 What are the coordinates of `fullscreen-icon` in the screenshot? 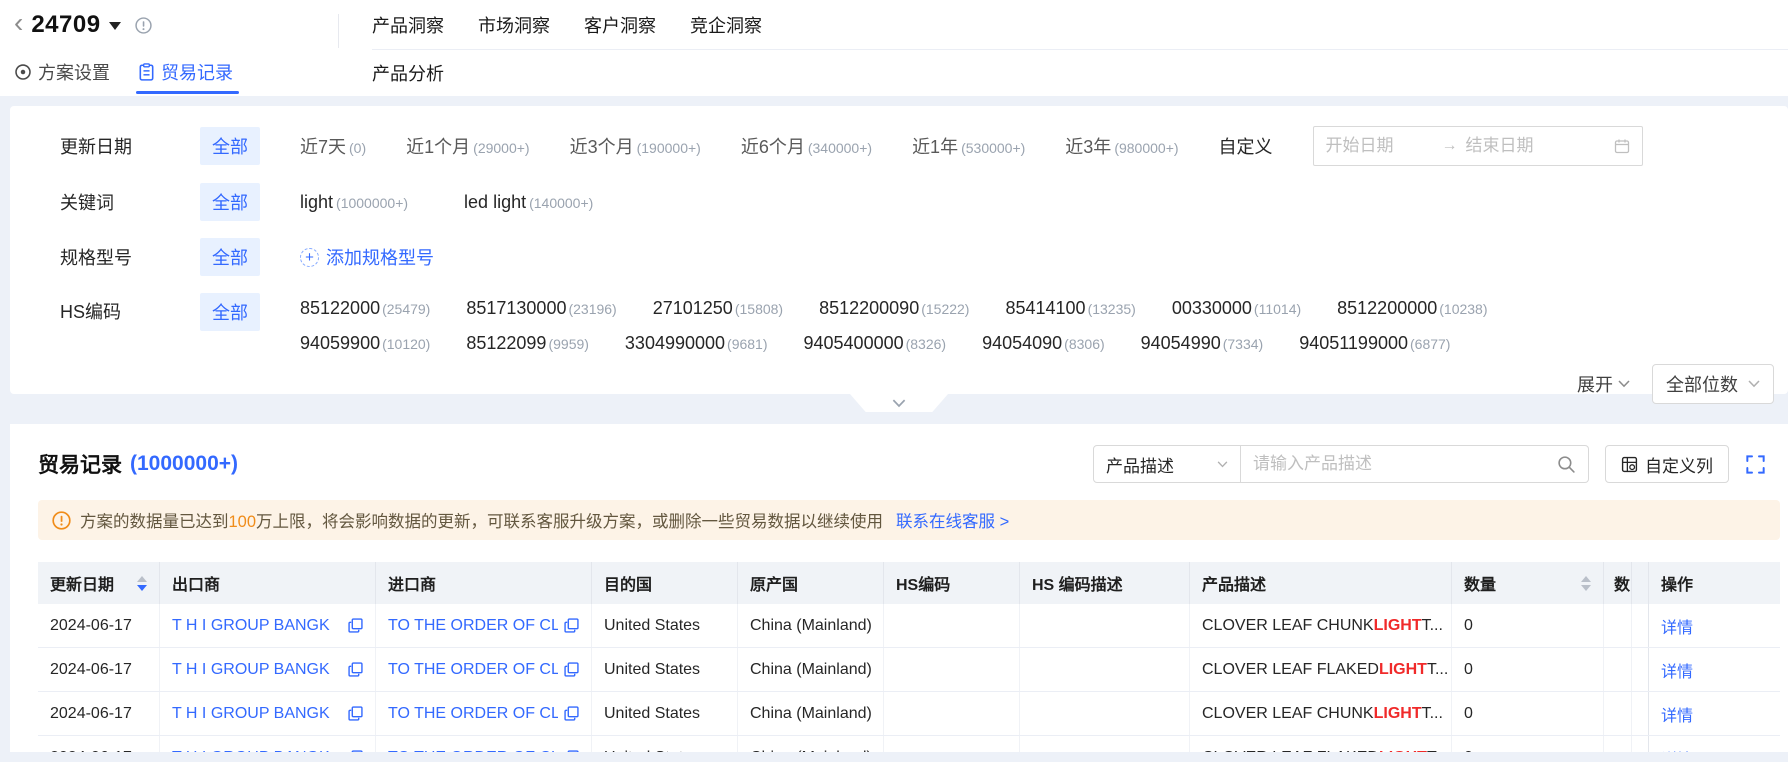 It's located at (1755, 464).